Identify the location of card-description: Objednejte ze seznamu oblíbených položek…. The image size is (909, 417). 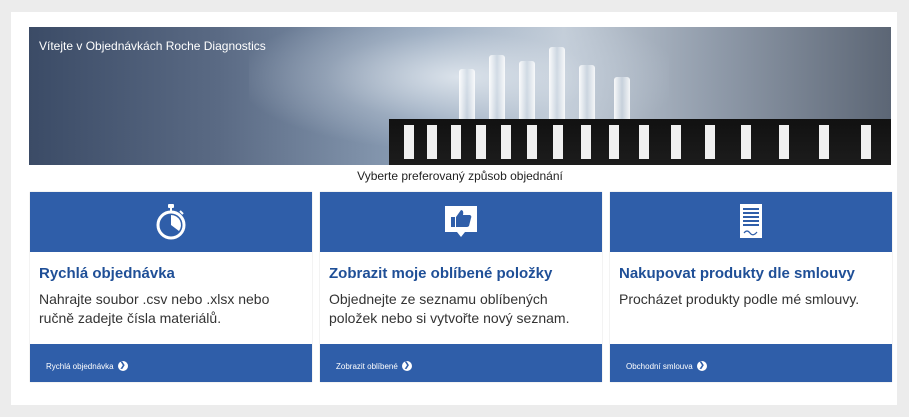
(449, 308).